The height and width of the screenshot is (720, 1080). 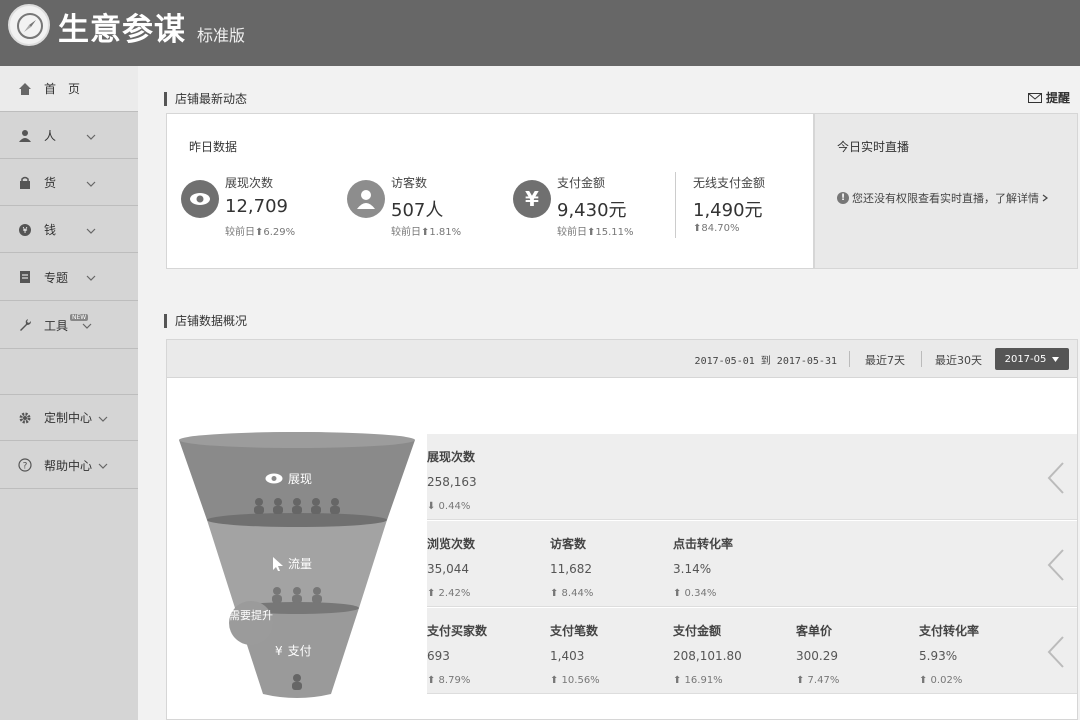 What do you see at coordinates (452, 481) in the screenshot?
I see `data-cell: 展现次数 258,163 ⬇ 0.44%` at bounding box center [452, 481].